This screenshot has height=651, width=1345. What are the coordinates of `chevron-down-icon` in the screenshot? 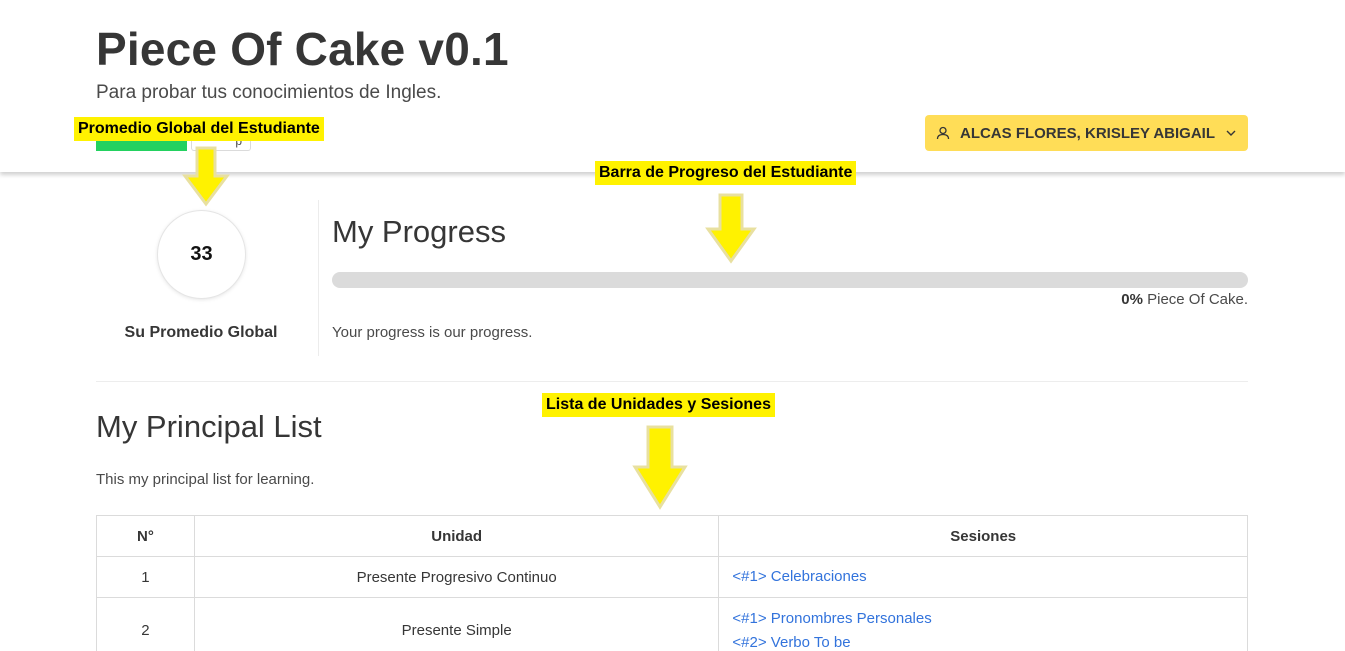 It's located at (1231, 133).